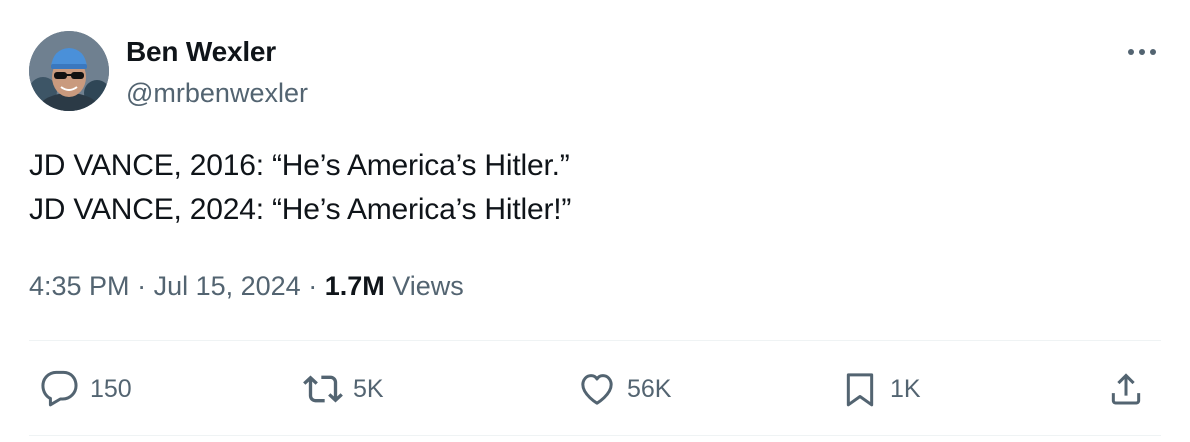 The width and height of the screenshot is (1190, 442). I want to click on like-button: 56K, so click(624, 389).